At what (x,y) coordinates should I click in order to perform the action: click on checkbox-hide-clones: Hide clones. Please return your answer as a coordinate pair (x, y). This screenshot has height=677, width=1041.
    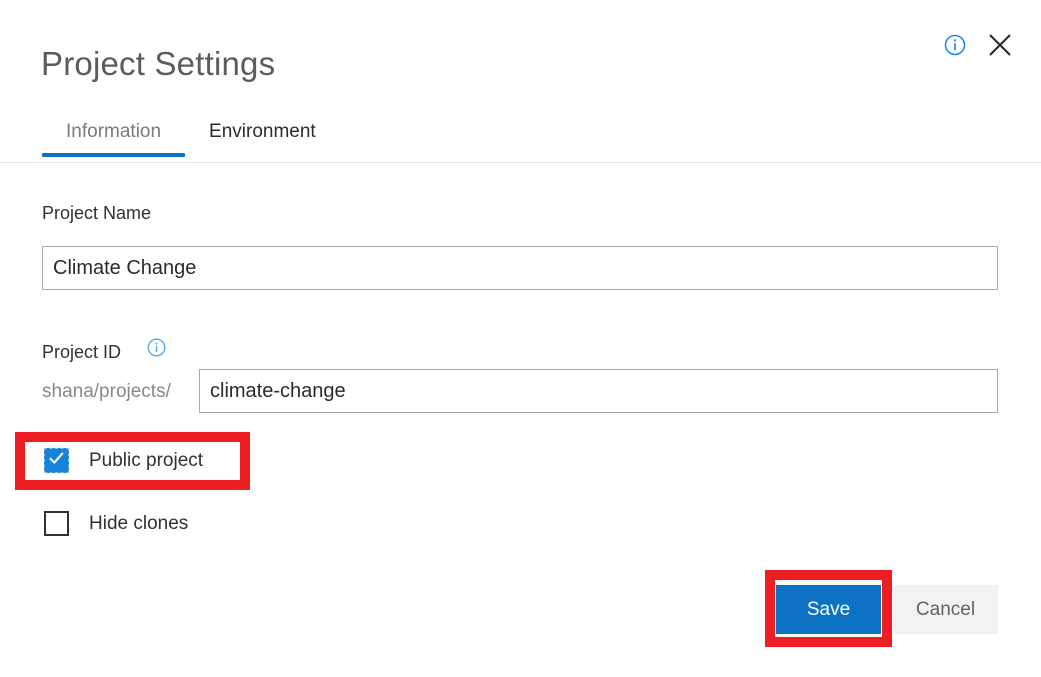
    Looking at the image, I should click on (116, 523).